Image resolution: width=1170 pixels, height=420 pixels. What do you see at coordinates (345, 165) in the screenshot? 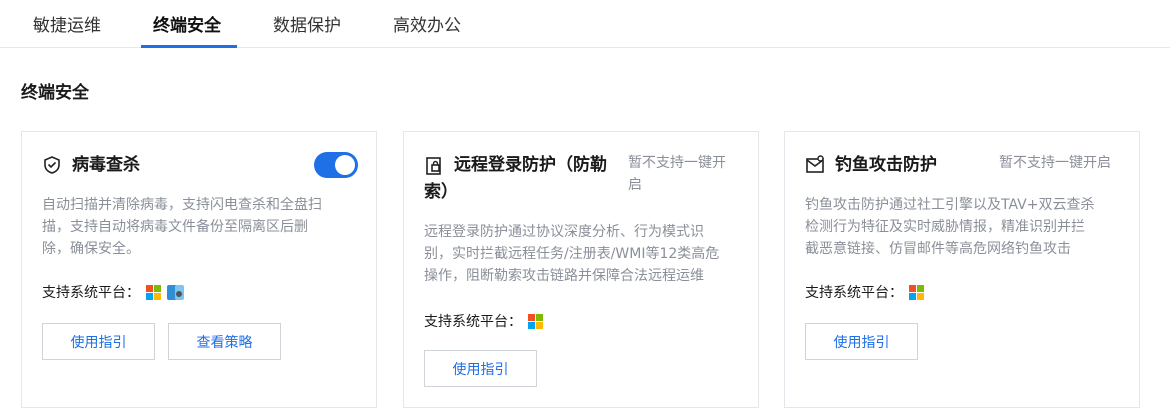
I see `toggle-knob` at bounding box center [345, 165].